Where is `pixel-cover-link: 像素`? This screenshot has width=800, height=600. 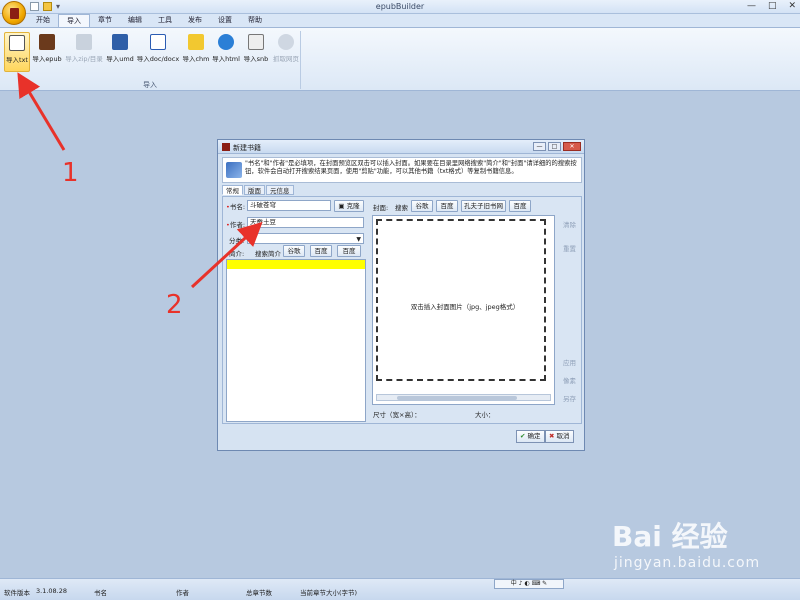
pixel-cover-link: 像素 is located at coordinates (569, 380).